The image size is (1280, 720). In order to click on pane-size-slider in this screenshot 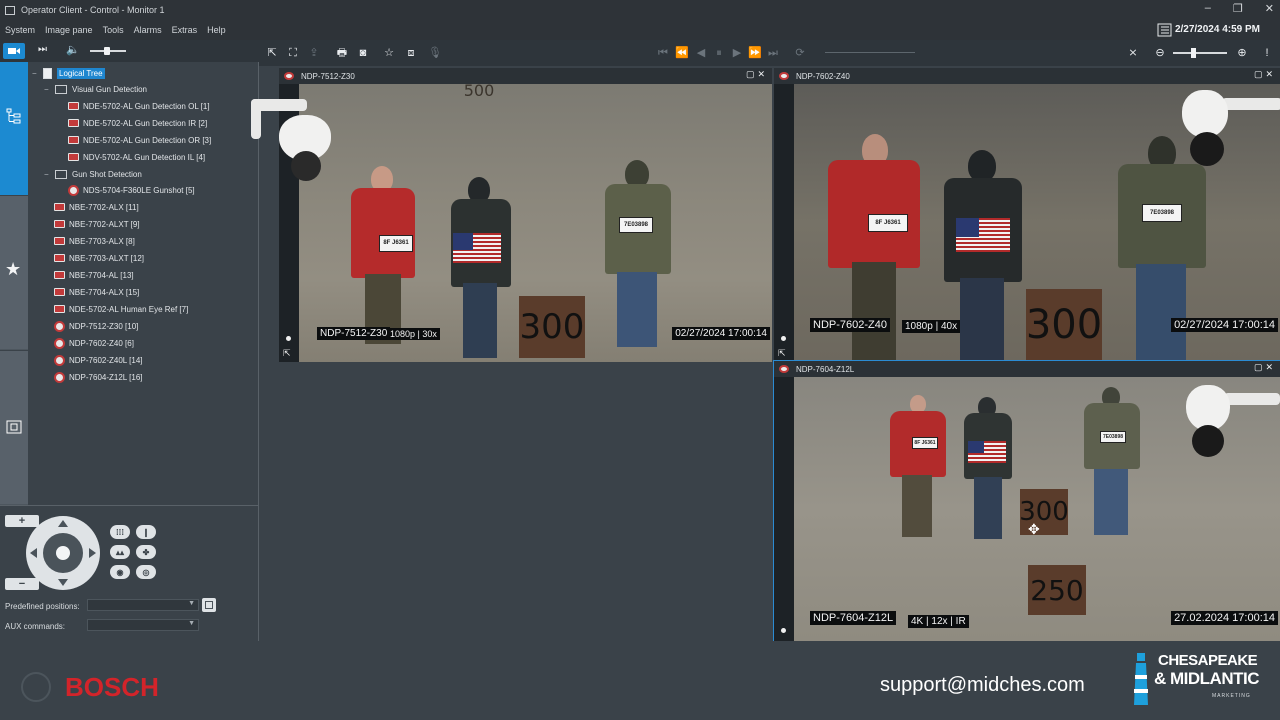, I will do `click(1200, 53)`.